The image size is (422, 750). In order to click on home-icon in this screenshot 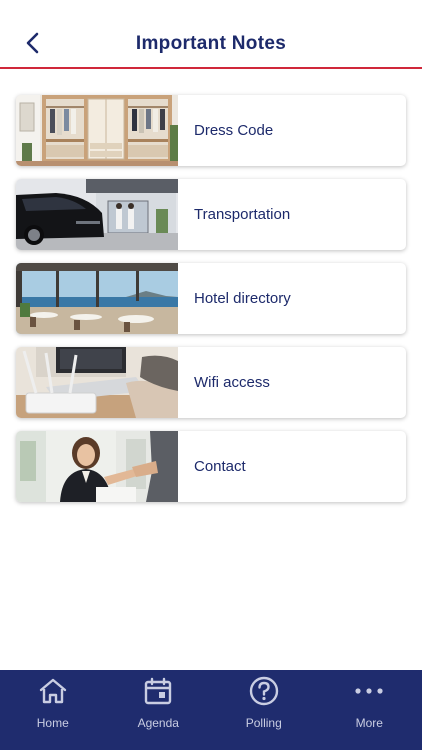, I will do `click(53, 691)`.